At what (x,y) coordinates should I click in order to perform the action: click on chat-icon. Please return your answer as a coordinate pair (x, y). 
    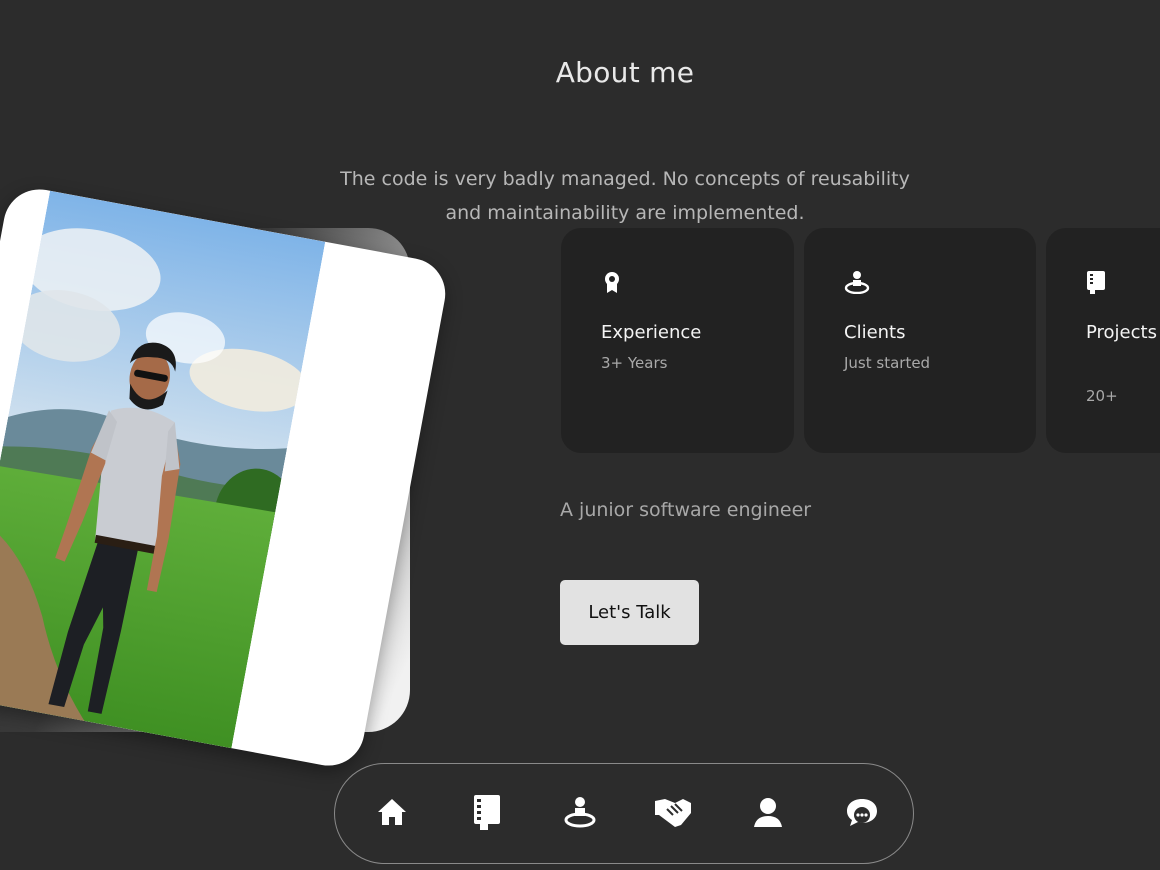
    Looking at the image, I should click on (863, 814).